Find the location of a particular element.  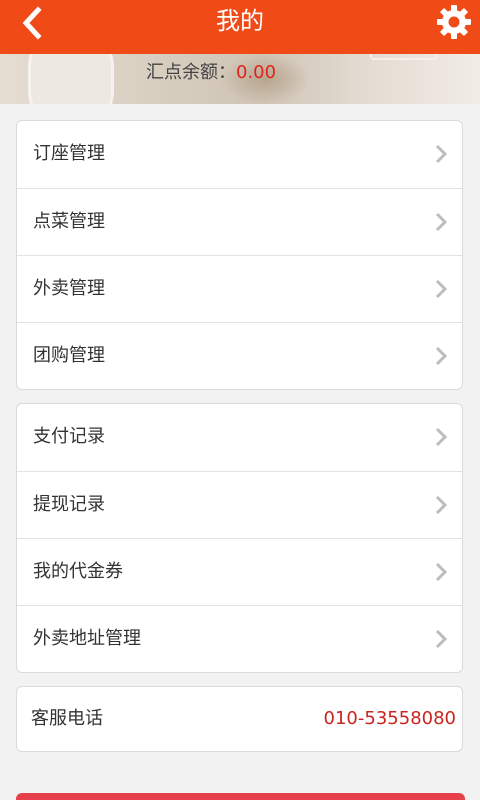

menu-item-label: 外卖管理 is located at coordinates (69, 288).